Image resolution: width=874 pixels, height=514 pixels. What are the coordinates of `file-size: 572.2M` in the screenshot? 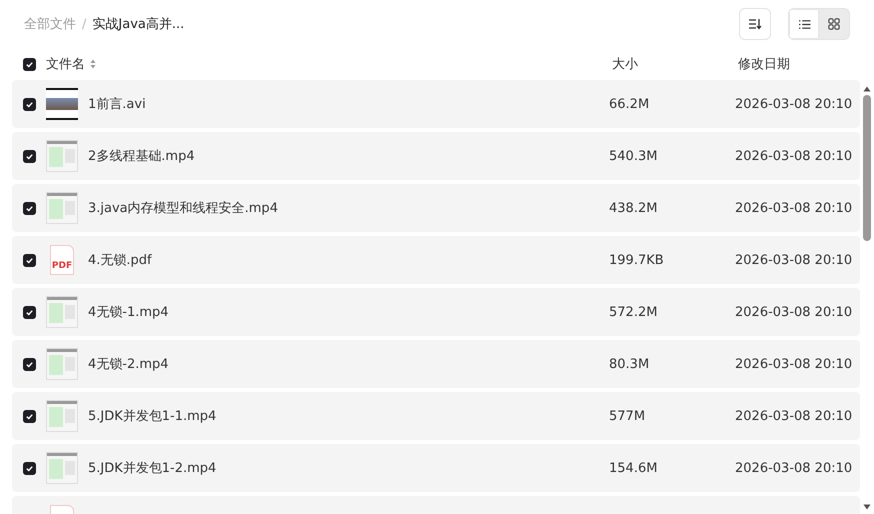 It's located at (633, 312).